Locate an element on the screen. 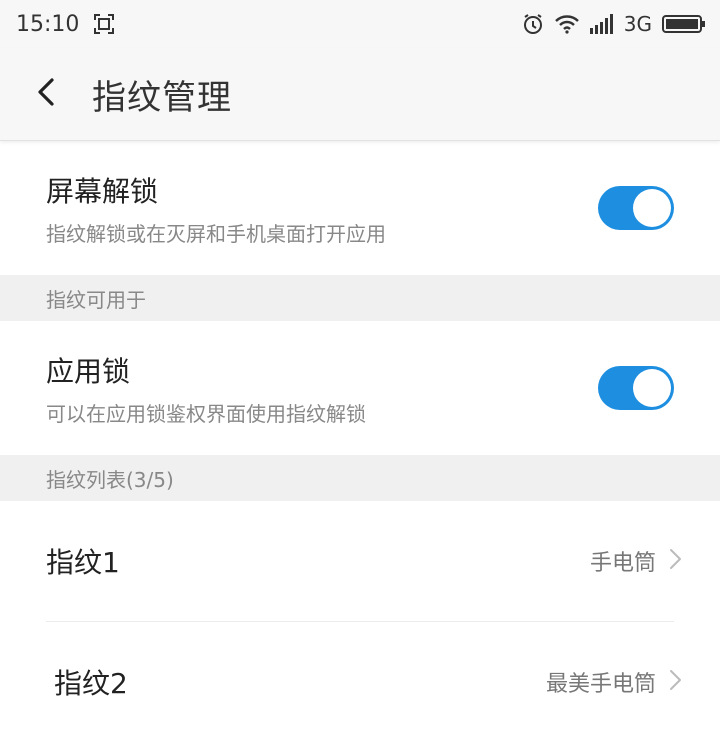 The width and height of the screenshot is (720, 742). app-lock-toggle is located at coordinates (636, 388).